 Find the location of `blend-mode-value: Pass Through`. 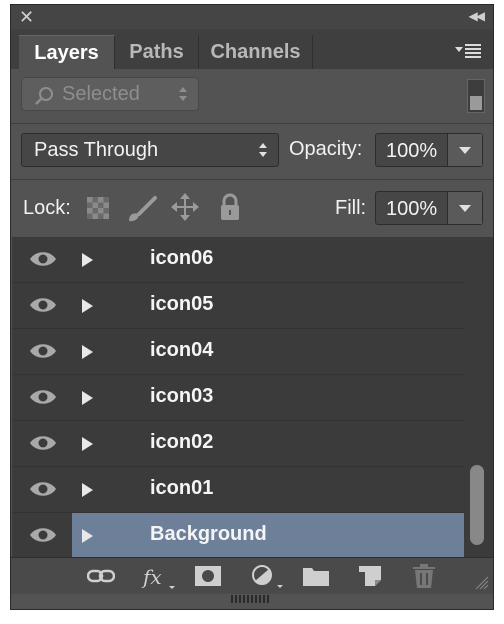

blend-mode-value: Pass Through is located at coordinates (96, 150).